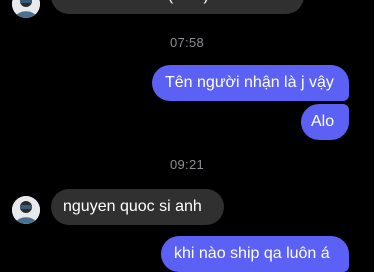 This screenshot has width=374, height=272. I want to click on outgoing-message-bubble: Tên người nhận là j vậy, so click(250, 83).